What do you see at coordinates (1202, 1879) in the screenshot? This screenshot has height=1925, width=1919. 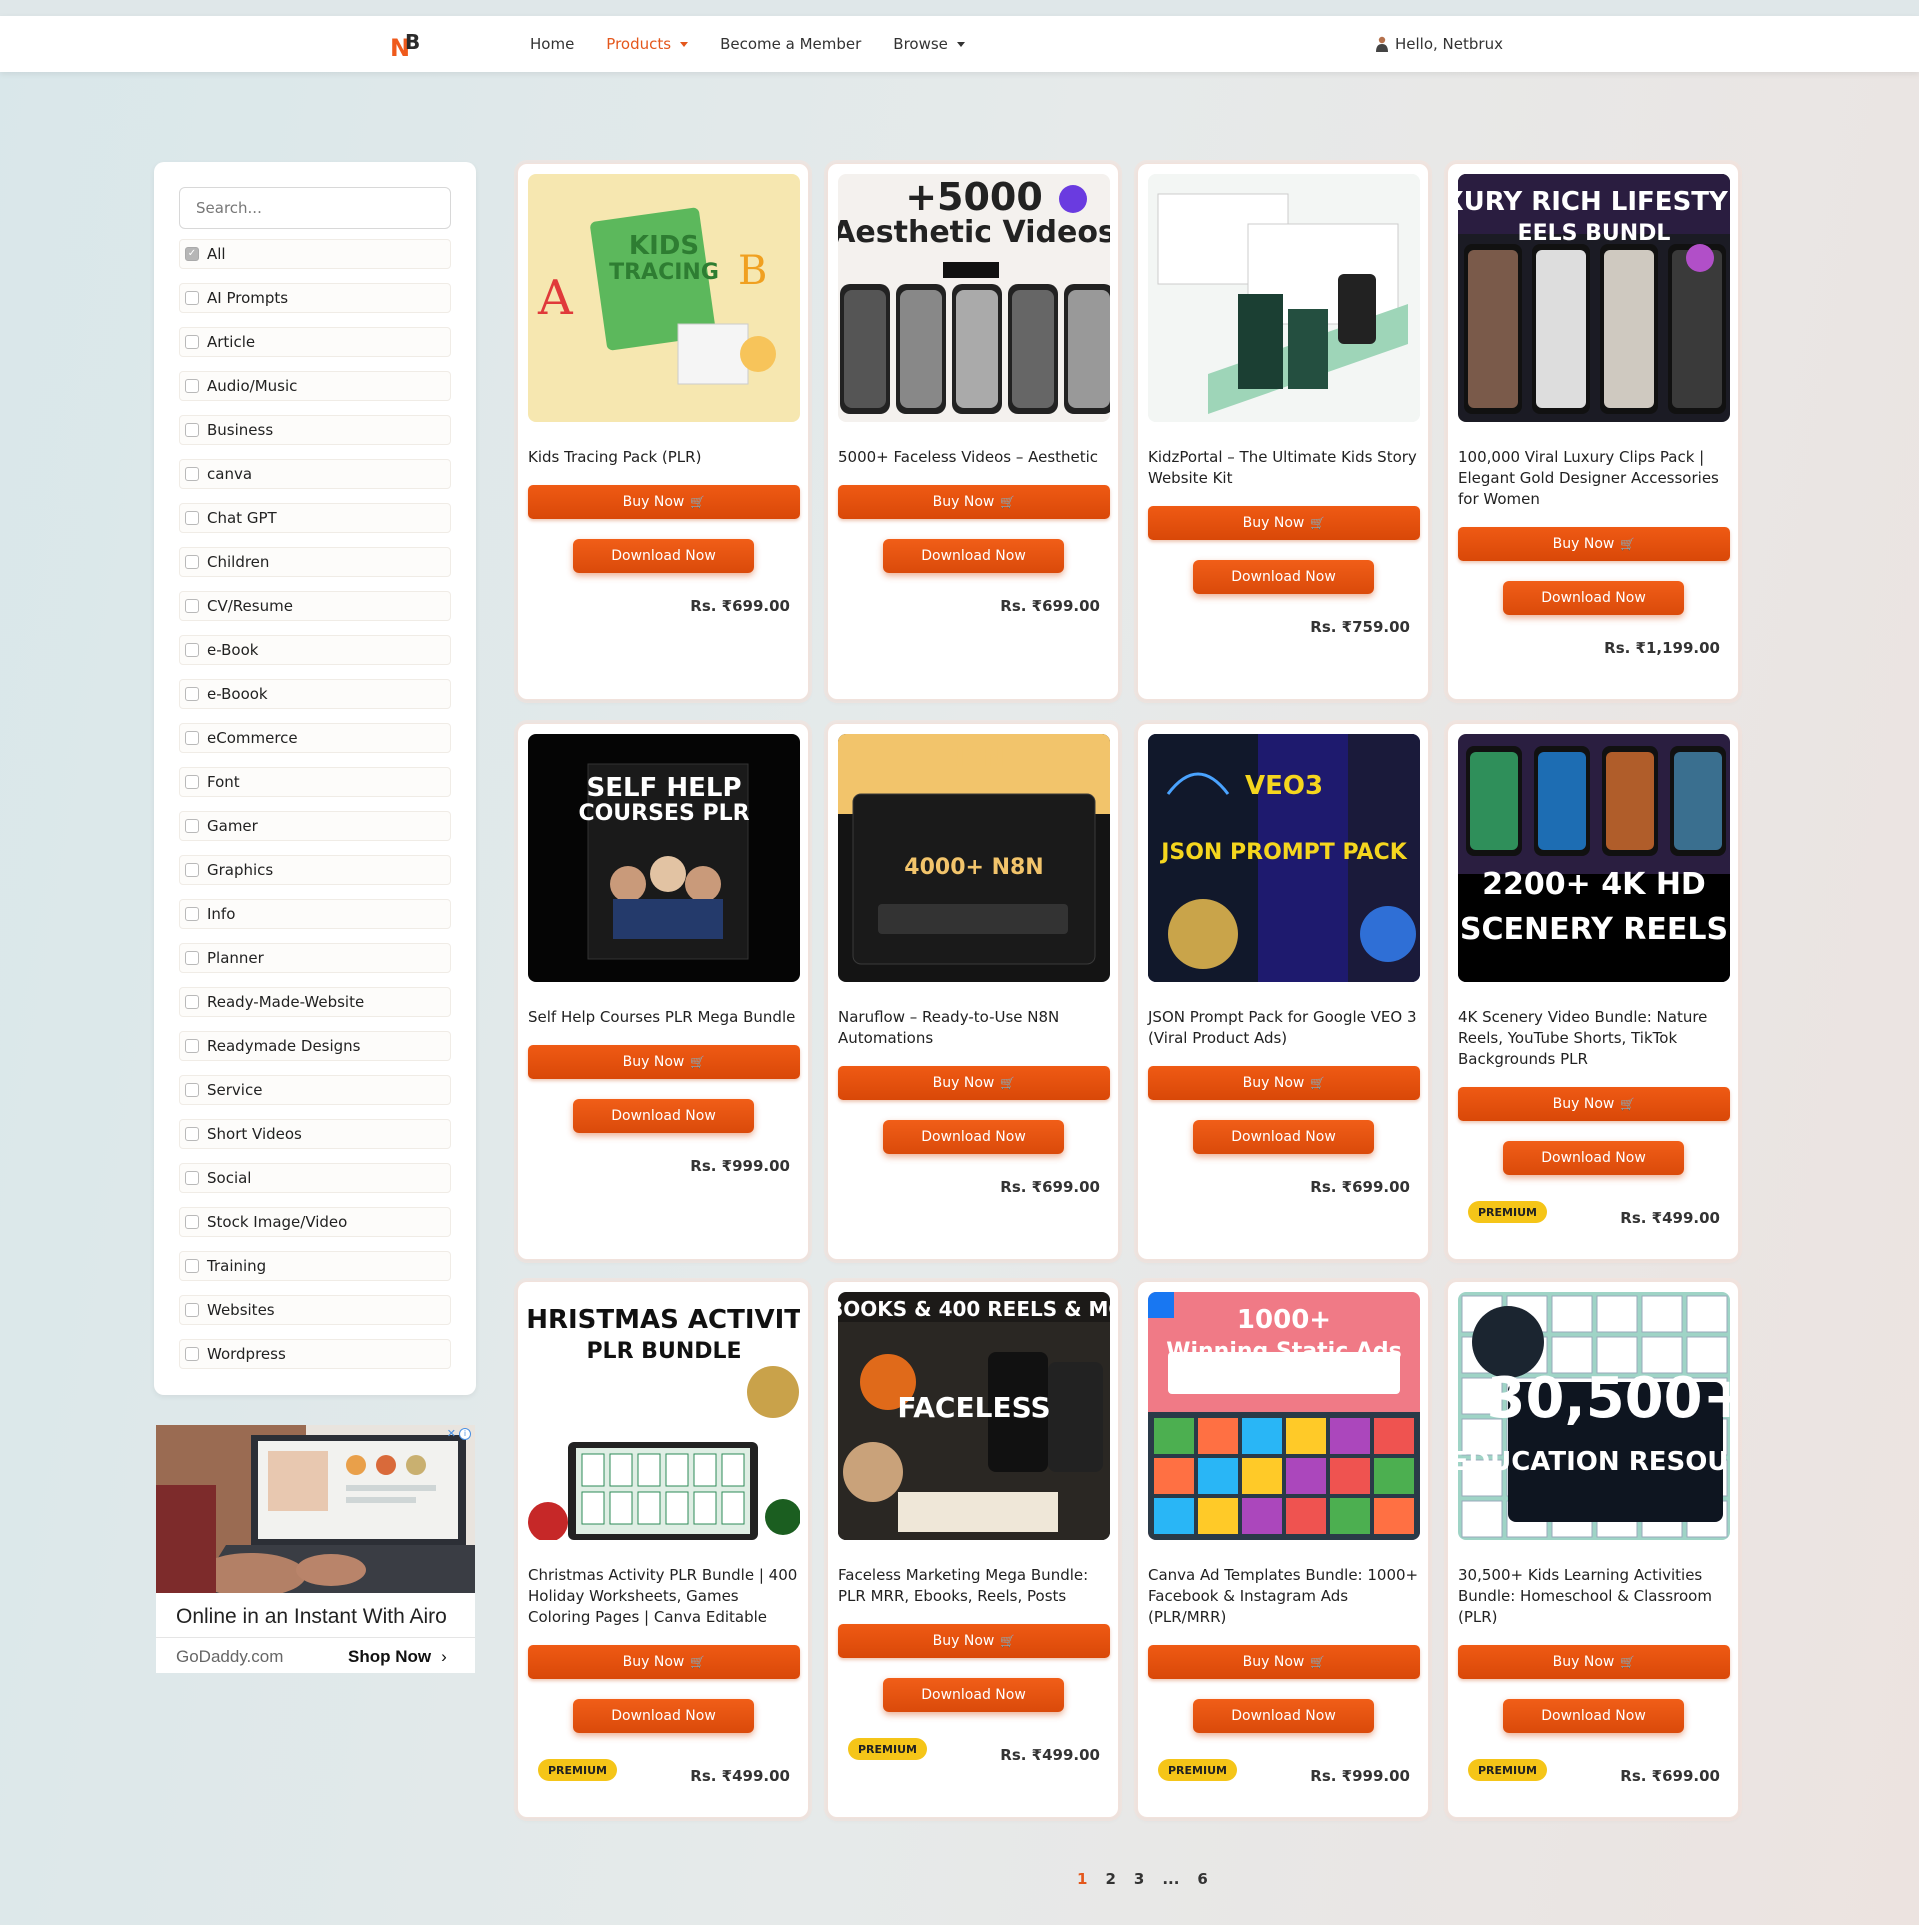 I see `pagination-page-6: 6` at bounding box center [1202, 1879].